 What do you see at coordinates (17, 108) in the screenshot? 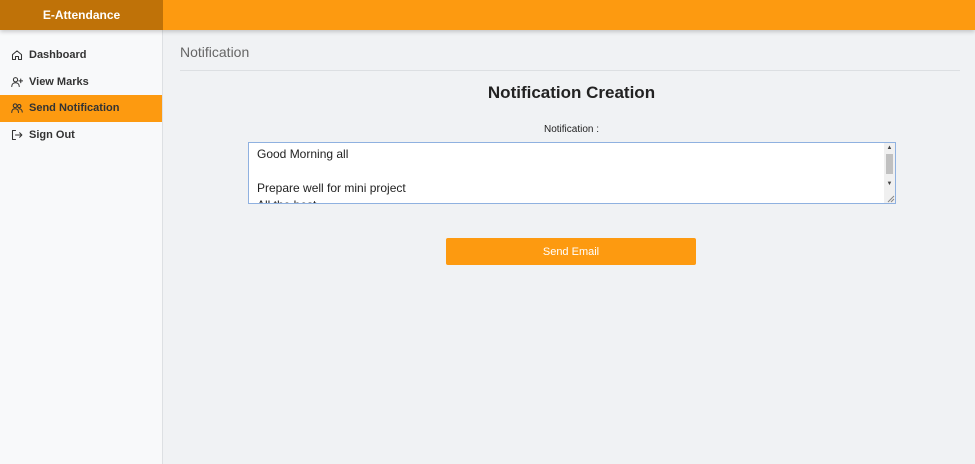
I see `users-icon` at bounding box center [17, 108].